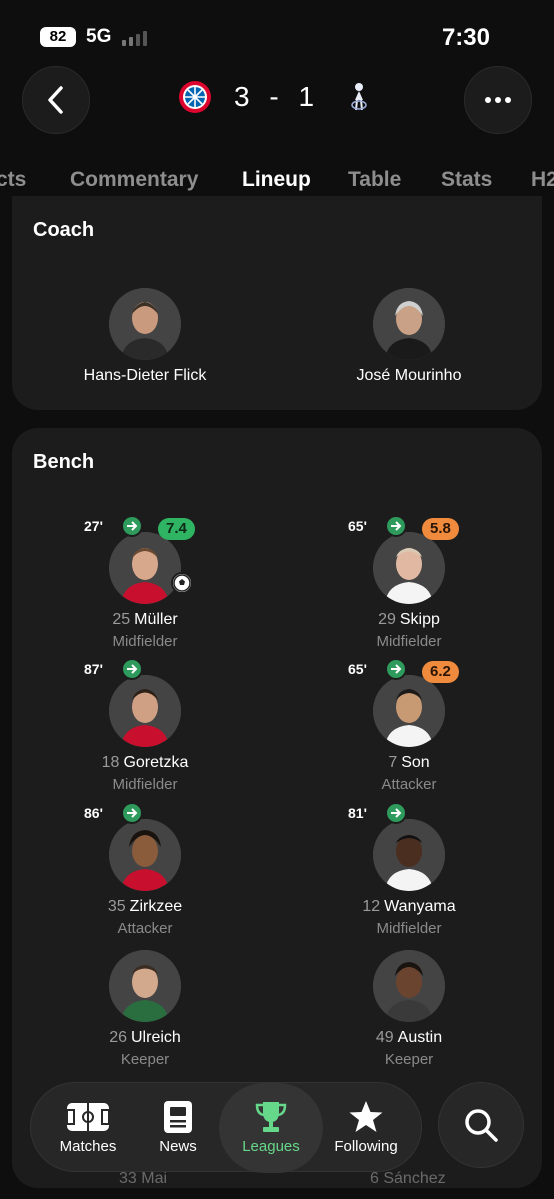 This screenshot has height=1199, width=554. What do you see at coordinates (277, 96) in the screenshot?
I see `match-score: 3 - 1` at bounding box center [277, 96].